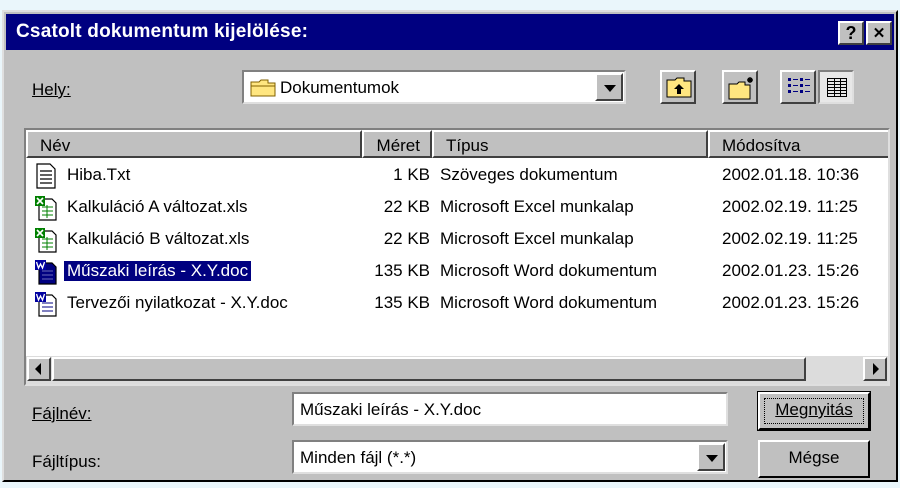  What do you see at coordinates (791, 174) in the screenshot?
I see `file-modified: 2002.01.18. 10:36` at bounding box center [791, 174].